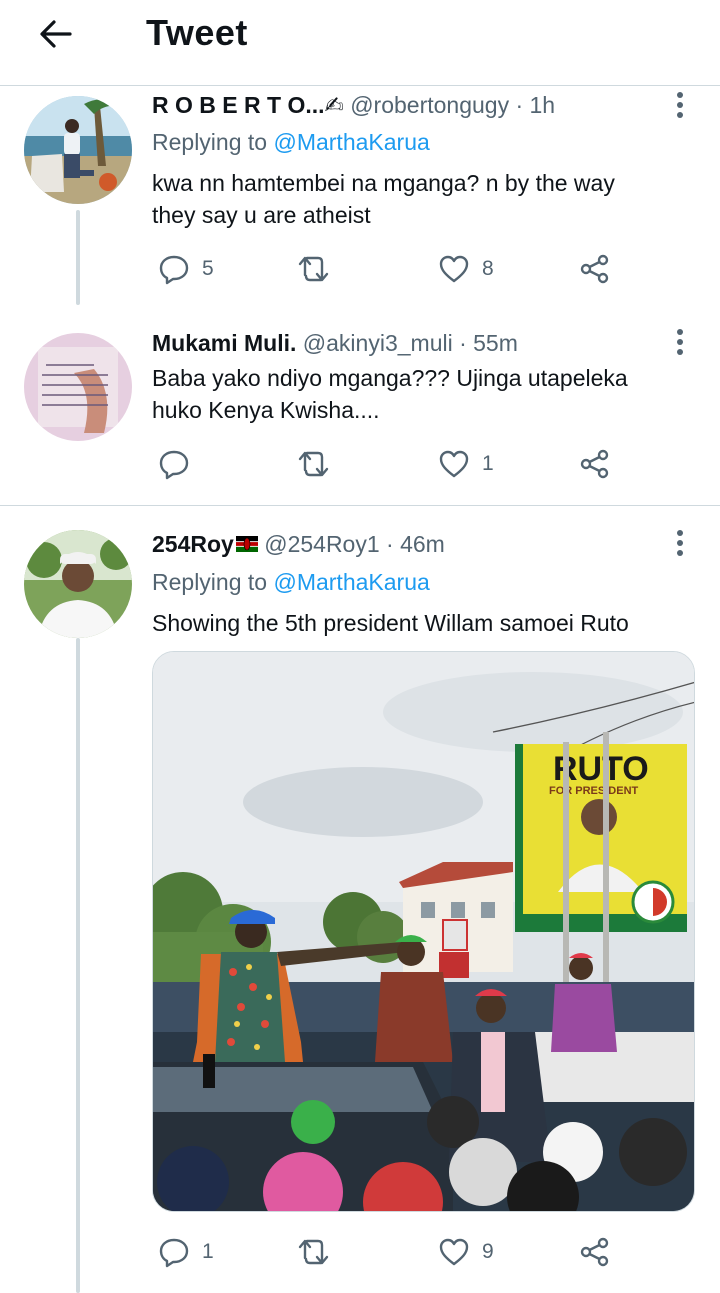 Image resolution: width=720 pixels, height=1293 pixels. Describe the element at coordinates (56, 34) in the screenshot. I see `back-arrow-icon` at that location.